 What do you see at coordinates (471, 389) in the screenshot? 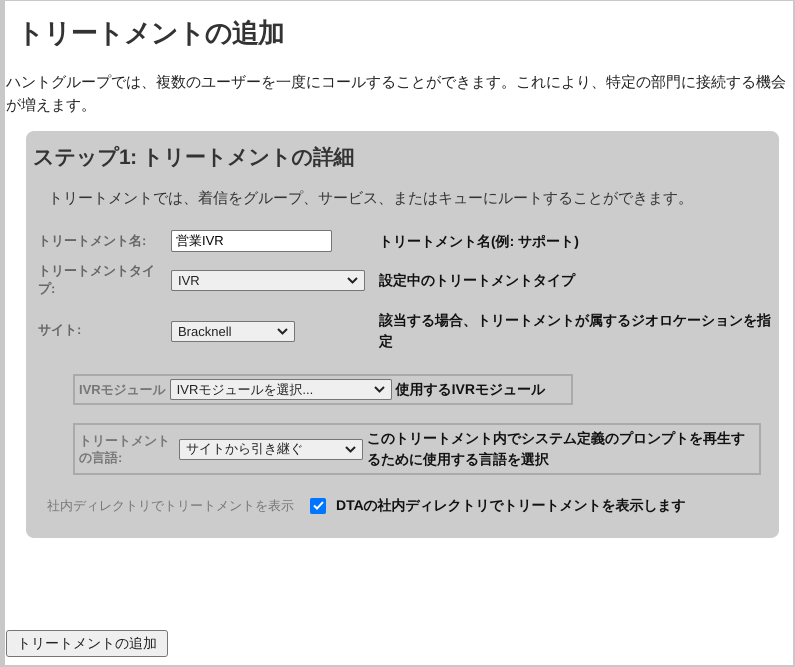
I see `field-help: 使用するIVRモジュール` at bounding box center [471, 389].